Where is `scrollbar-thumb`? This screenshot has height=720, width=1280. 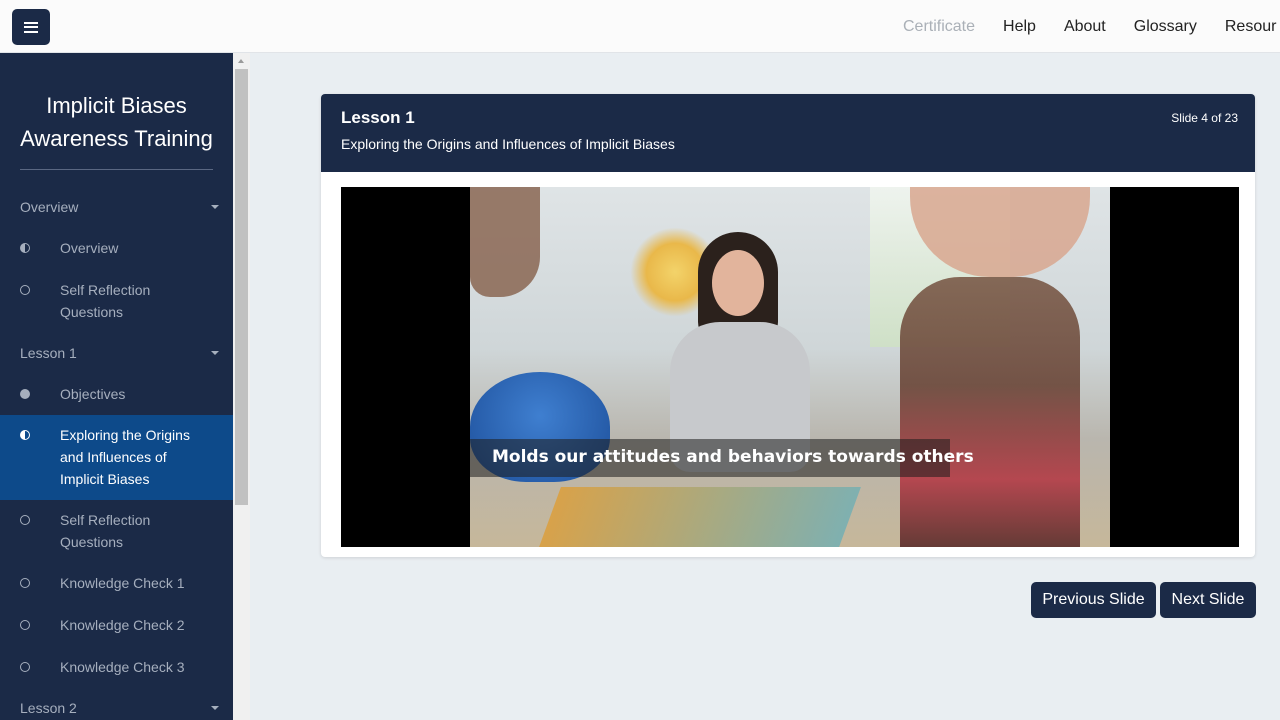 scrollbar-thumb is located at coordinates (241, 287).